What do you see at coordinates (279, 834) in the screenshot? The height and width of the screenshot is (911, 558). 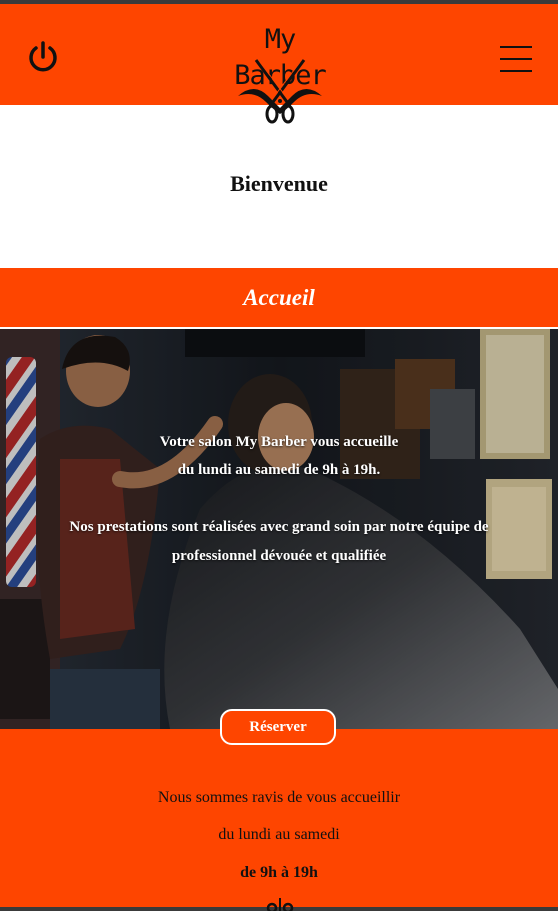 I see `info-line2: du lundi au samedi` at bounding box center [279, 834].